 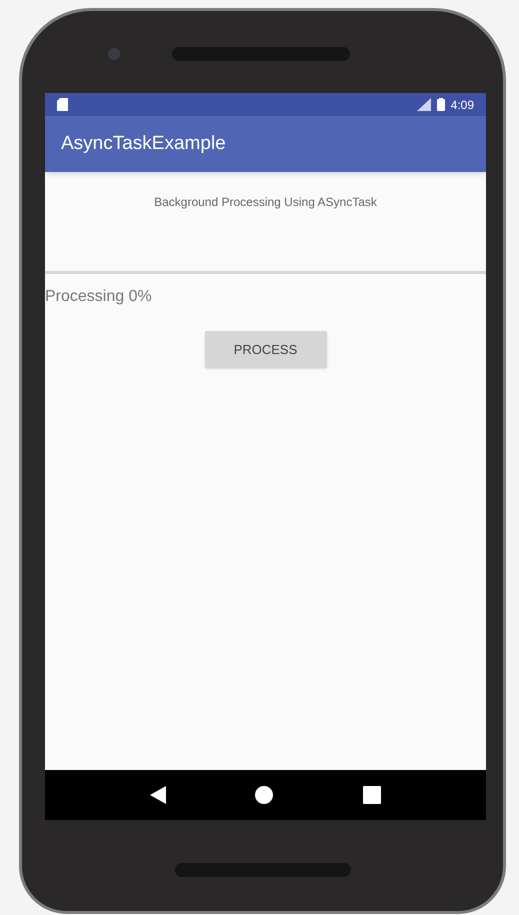 I want to click on camera-icon, so click(x=114, y=54).